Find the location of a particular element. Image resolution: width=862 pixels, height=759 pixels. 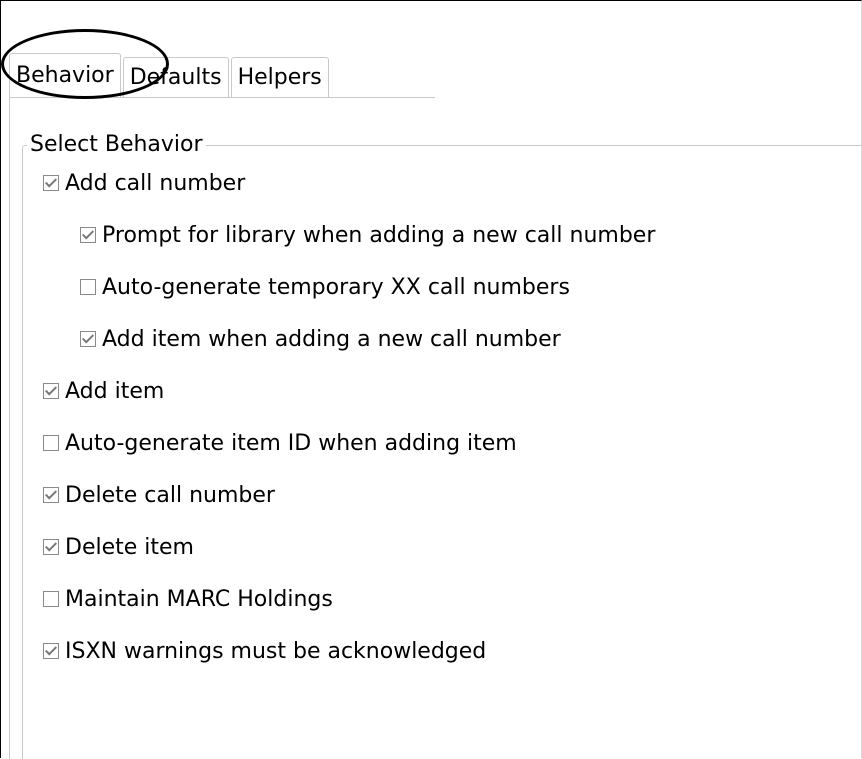

tab-helpers: Helpers is located at coordinates (279, 77).